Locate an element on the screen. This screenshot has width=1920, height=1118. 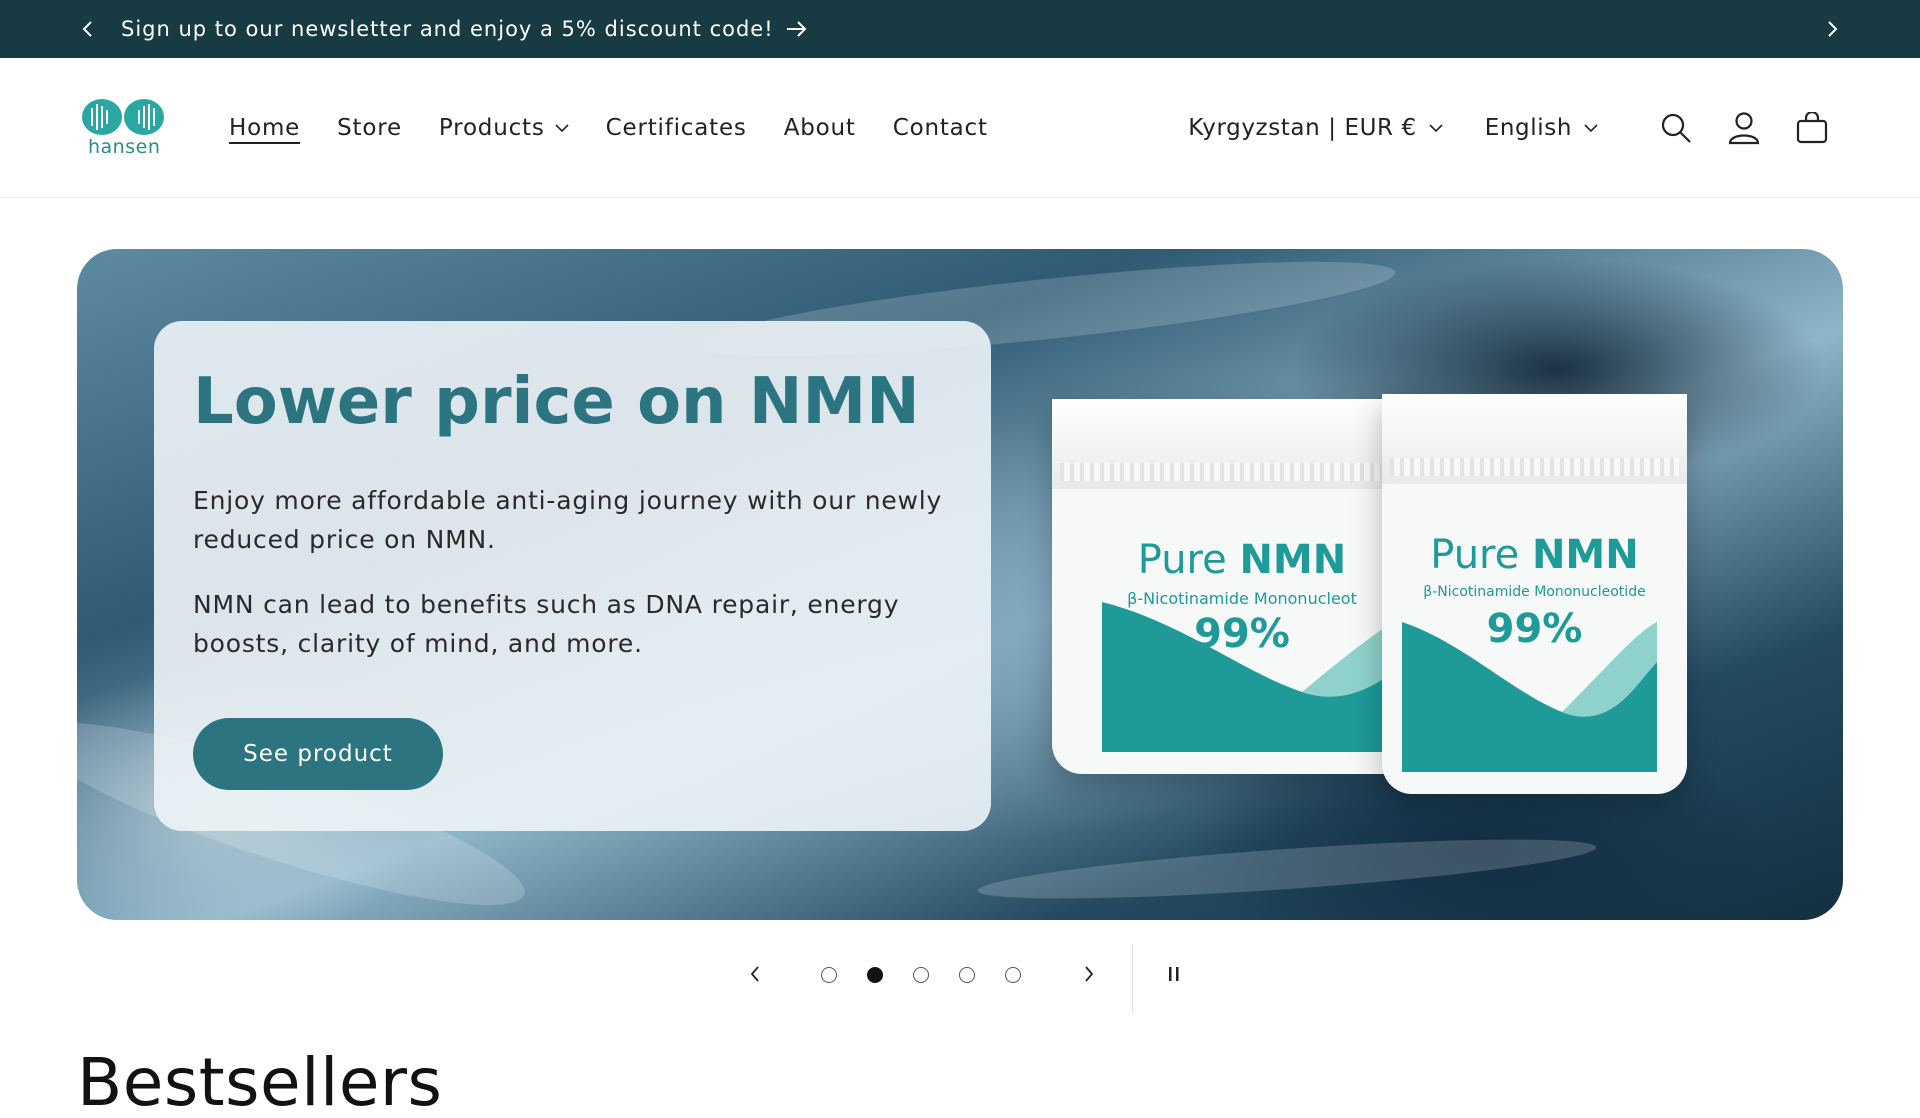
pause-icon is located at coordinates (1174, 974).